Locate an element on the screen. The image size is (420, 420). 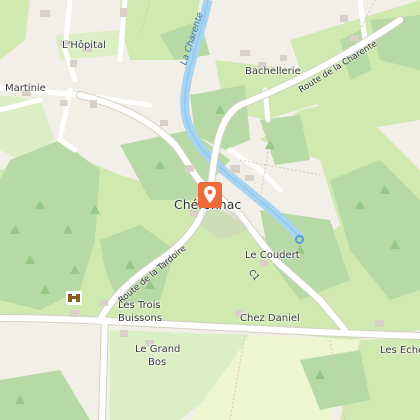
location-marker is located at coordinates (210, 195).